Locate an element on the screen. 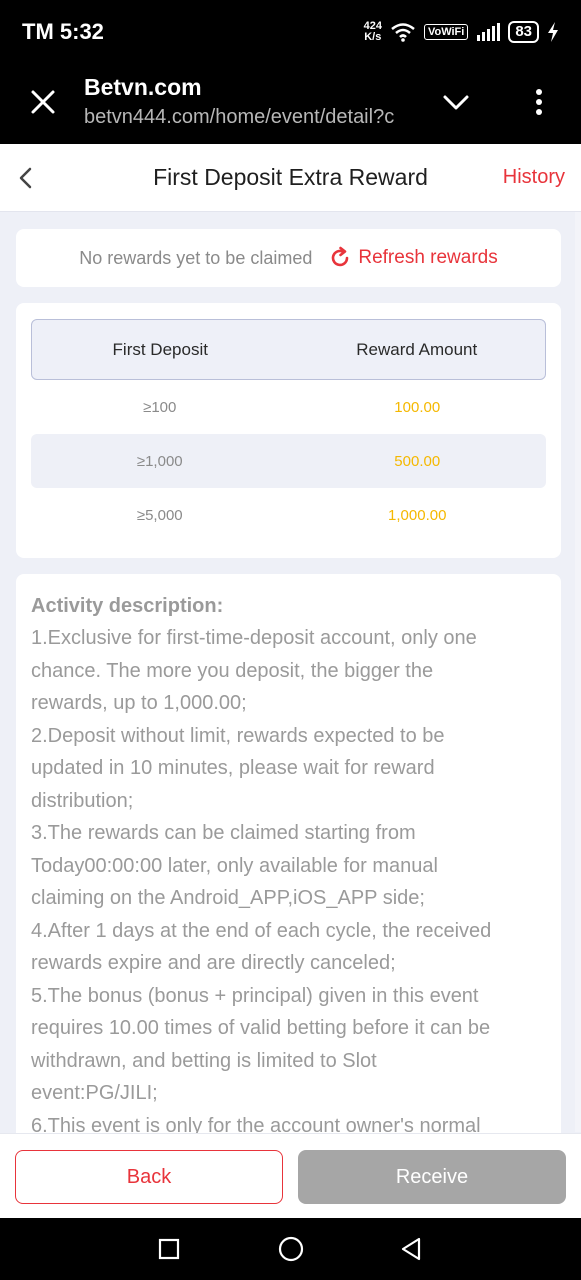  page-title: First Deposit Extra Reward is located at coordinates (290, 177).